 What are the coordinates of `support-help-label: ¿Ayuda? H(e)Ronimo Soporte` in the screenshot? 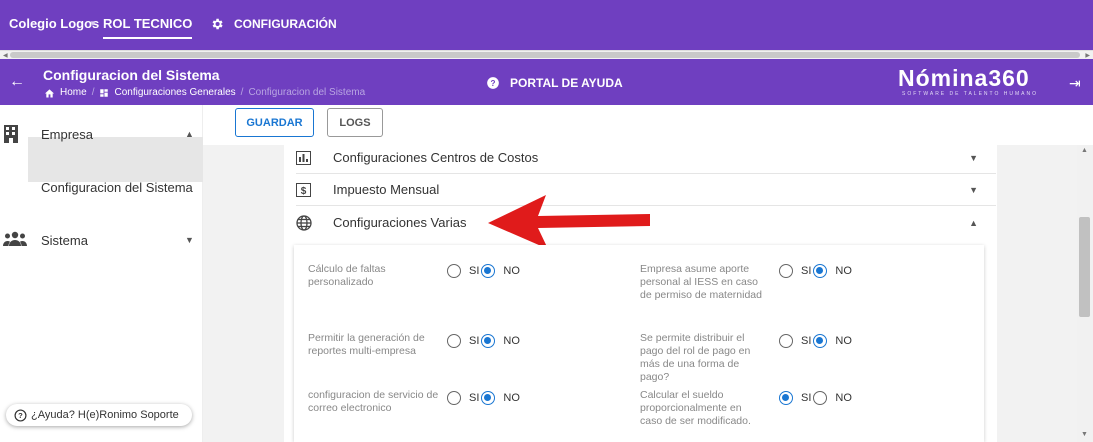 It's located at (105, 415).